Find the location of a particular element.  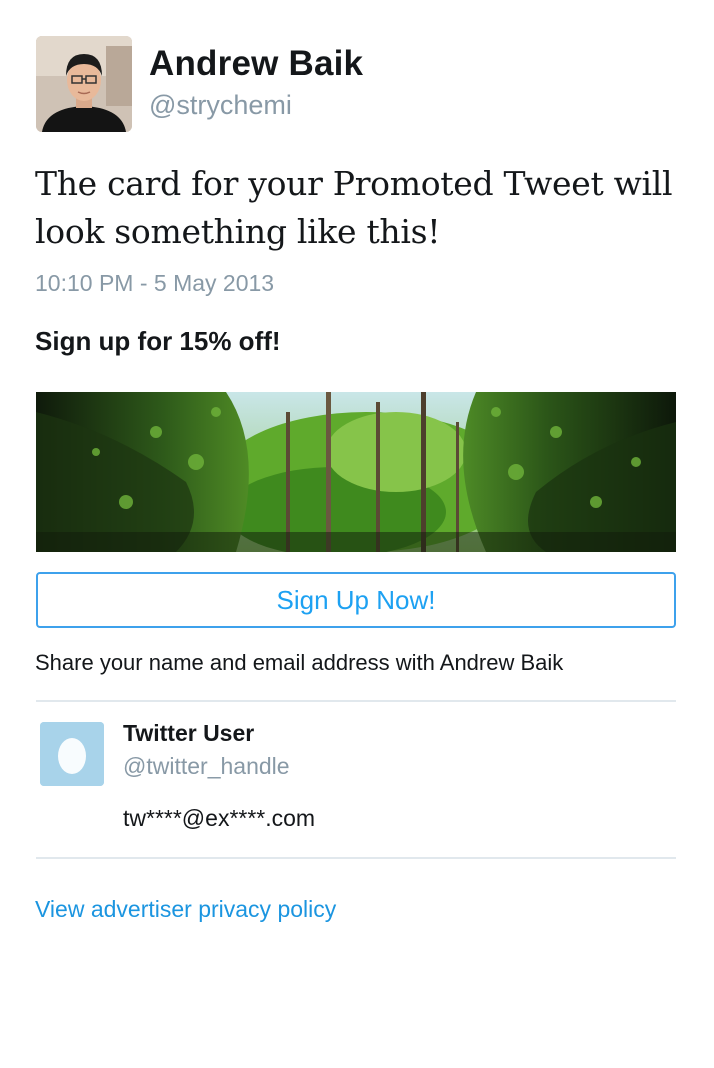

profile-photo-icon is located at coordinates (84, 84).